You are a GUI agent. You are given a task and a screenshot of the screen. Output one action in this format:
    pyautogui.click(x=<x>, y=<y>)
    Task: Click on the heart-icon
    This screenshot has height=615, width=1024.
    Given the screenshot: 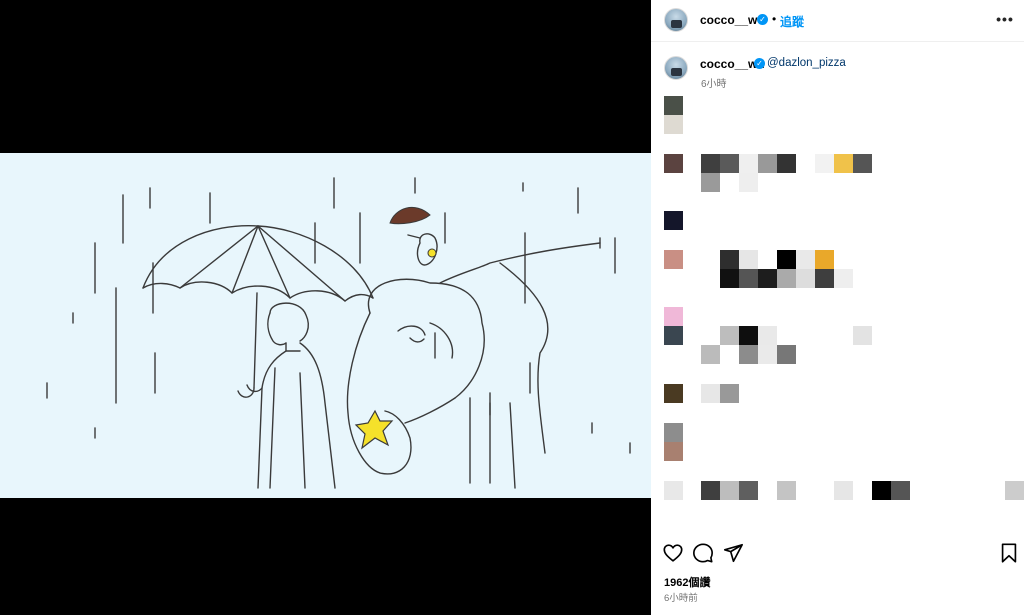 What is the action you would take?
    pyautogui.click(x=673, y=553)
    